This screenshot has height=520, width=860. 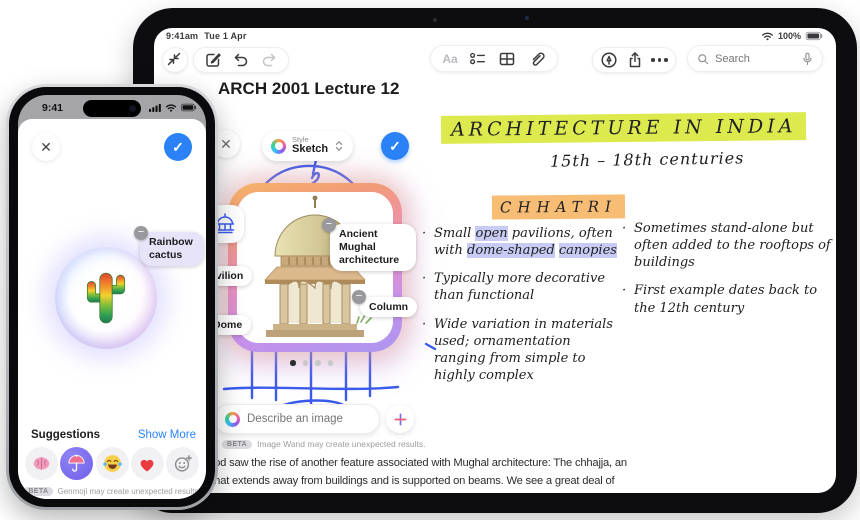 I want to click on note-title: ARCH 2001 Lecture 12, so click(x=309, y=88).